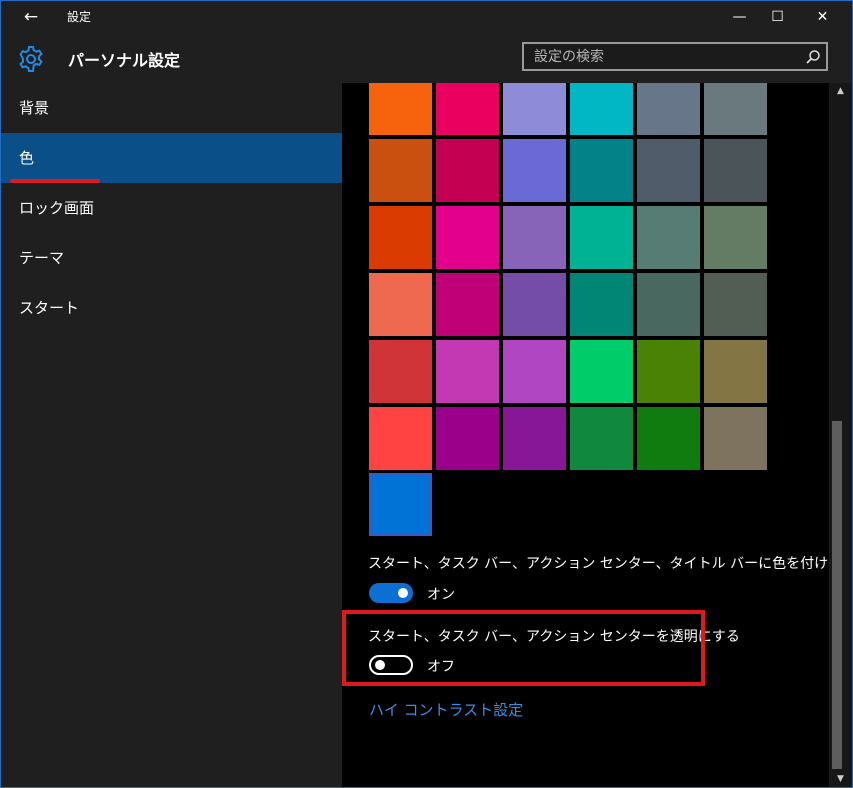 Image resolution: width=853 pixels, height=788 pixels. Describe the element at coordinates (813, 57) in the screenshot. I see `search-icon` at that location.